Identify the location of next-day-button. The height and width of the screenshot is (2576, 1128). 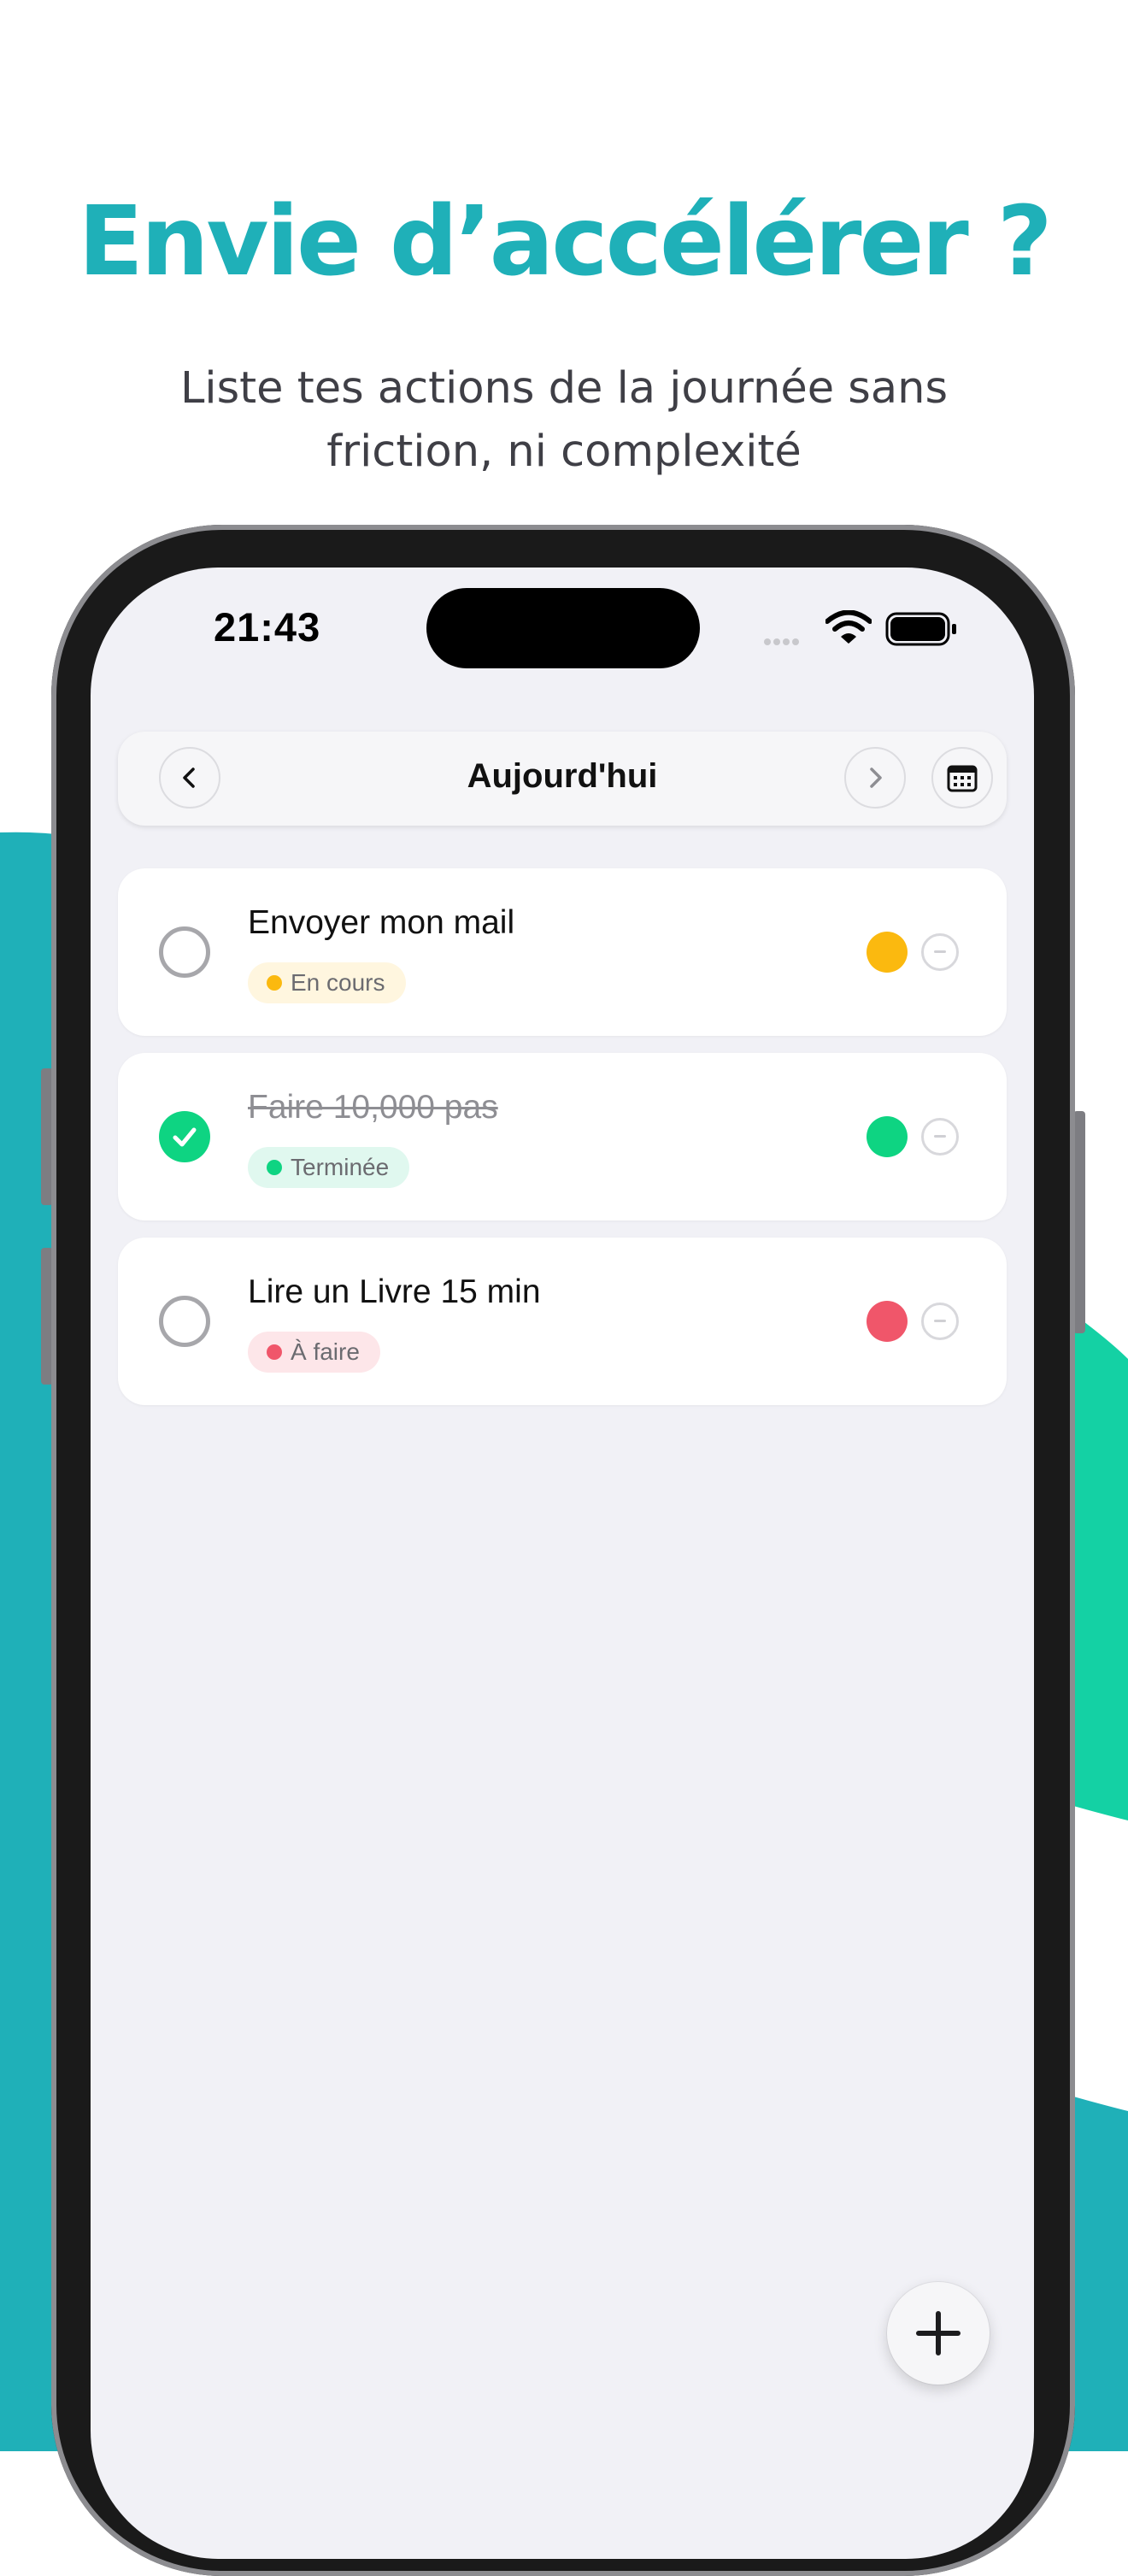
(875, 778).